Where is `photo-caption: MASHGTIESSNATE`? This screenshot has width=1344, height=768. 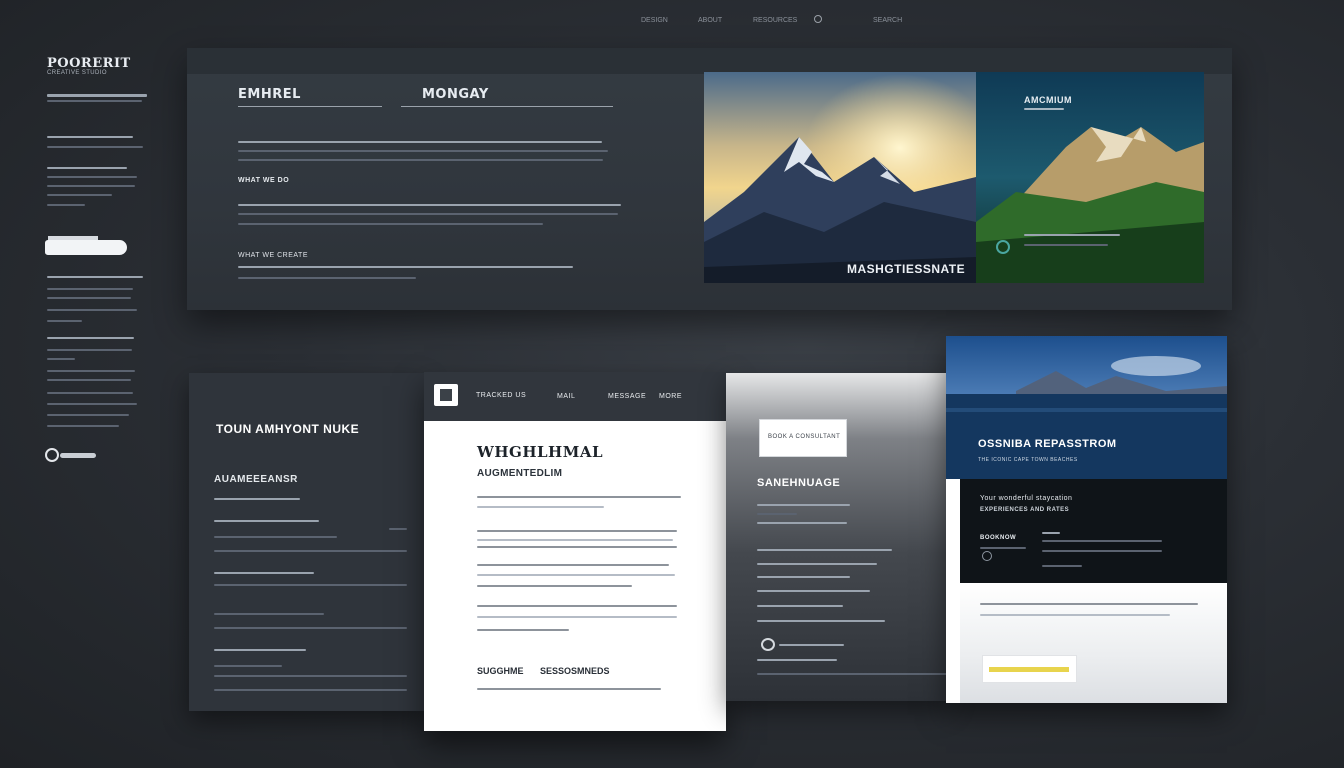
photo-caption: MASHGTIESSNATE is located at coordinates (906, 269).